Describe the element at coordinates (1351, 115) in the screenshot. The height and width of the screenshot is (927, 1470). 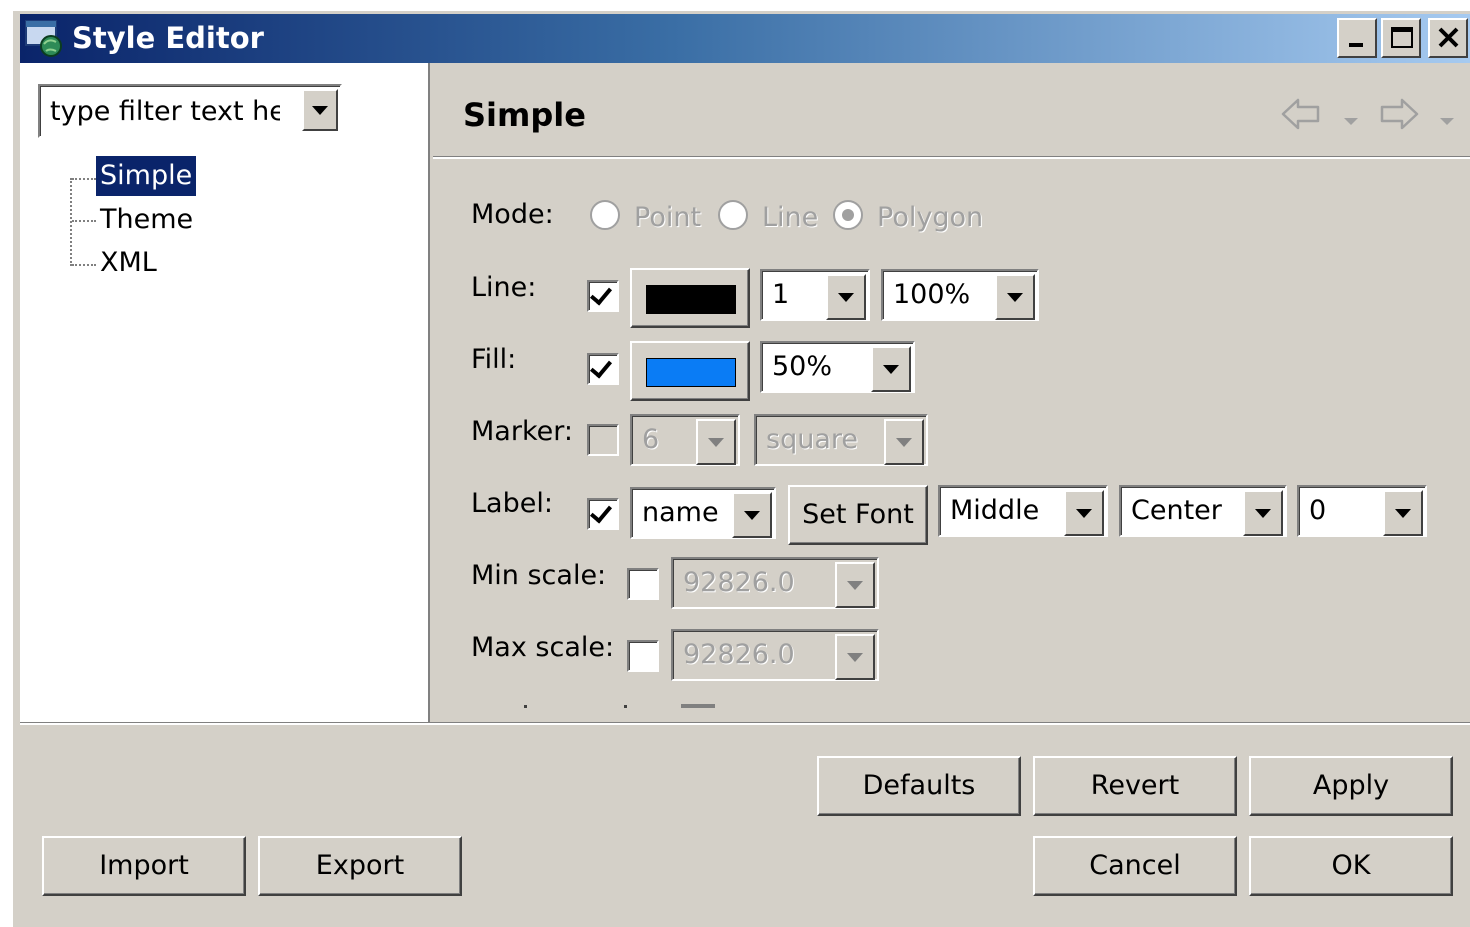
I see `back-history-dropdown` at that location.